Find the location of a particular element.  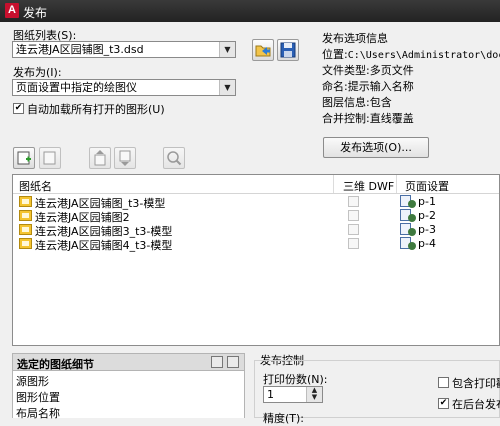

include-stamp-label: 包含打印戳 is located at coordinates (476, 383).